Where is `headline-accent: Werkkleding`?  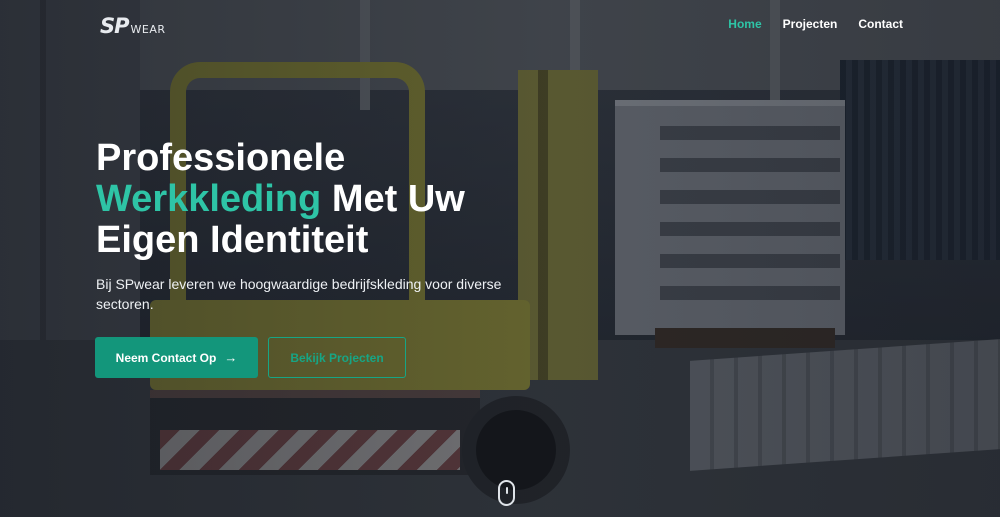
headline-accent: Werkkleding is located at coordinates (209, 199).